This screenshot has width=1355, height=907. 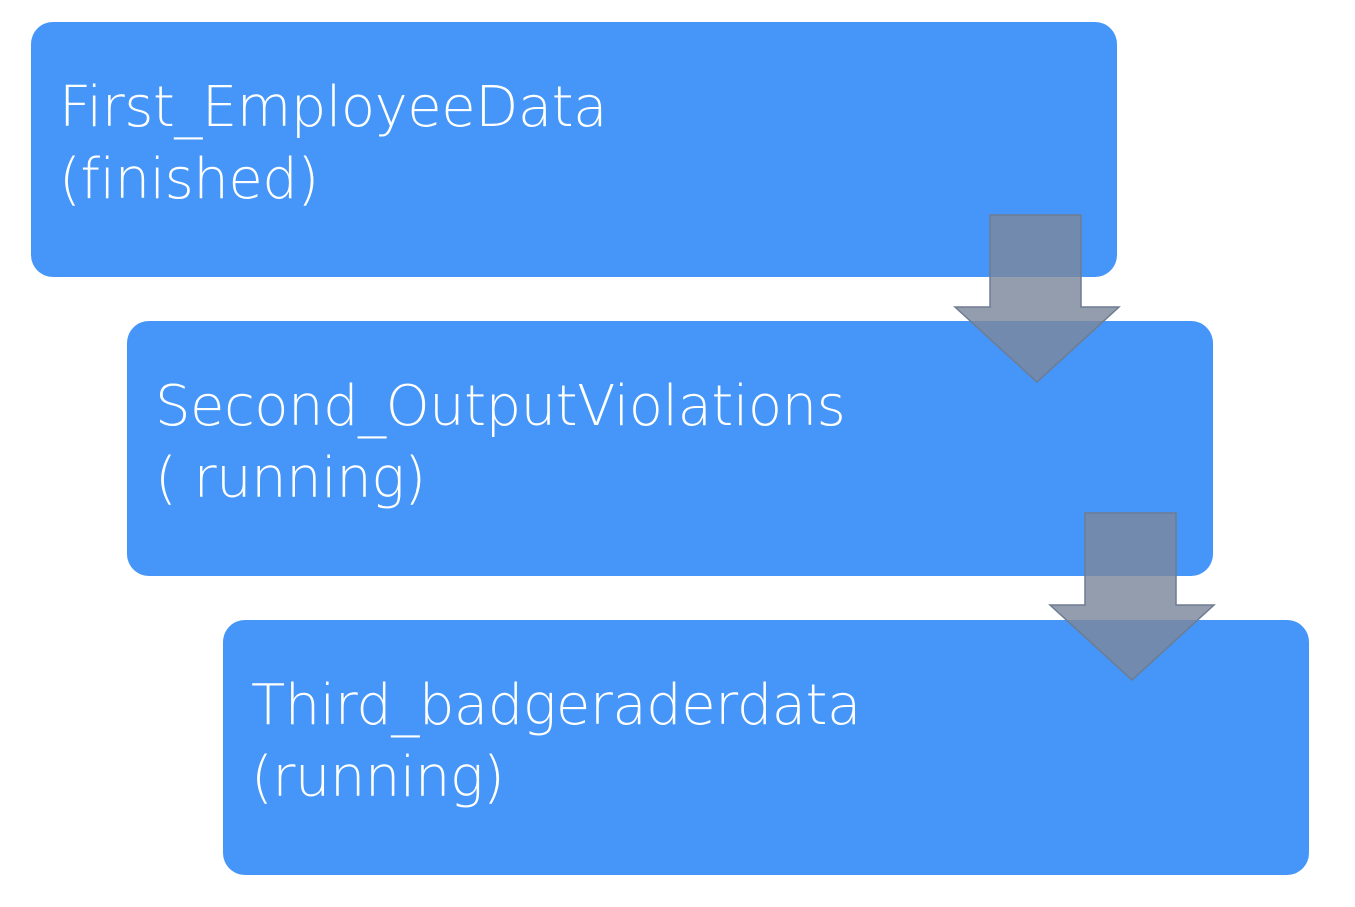 I want to click on step-status: (running), so click(x=378, y=777).